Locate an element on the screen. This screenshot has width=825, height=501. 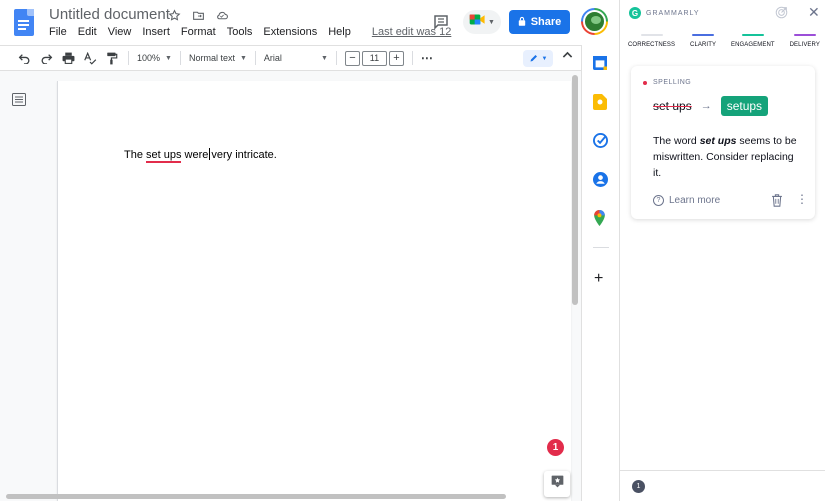
zoom-select: 100% ▼ is located at coordinates (154, 58).